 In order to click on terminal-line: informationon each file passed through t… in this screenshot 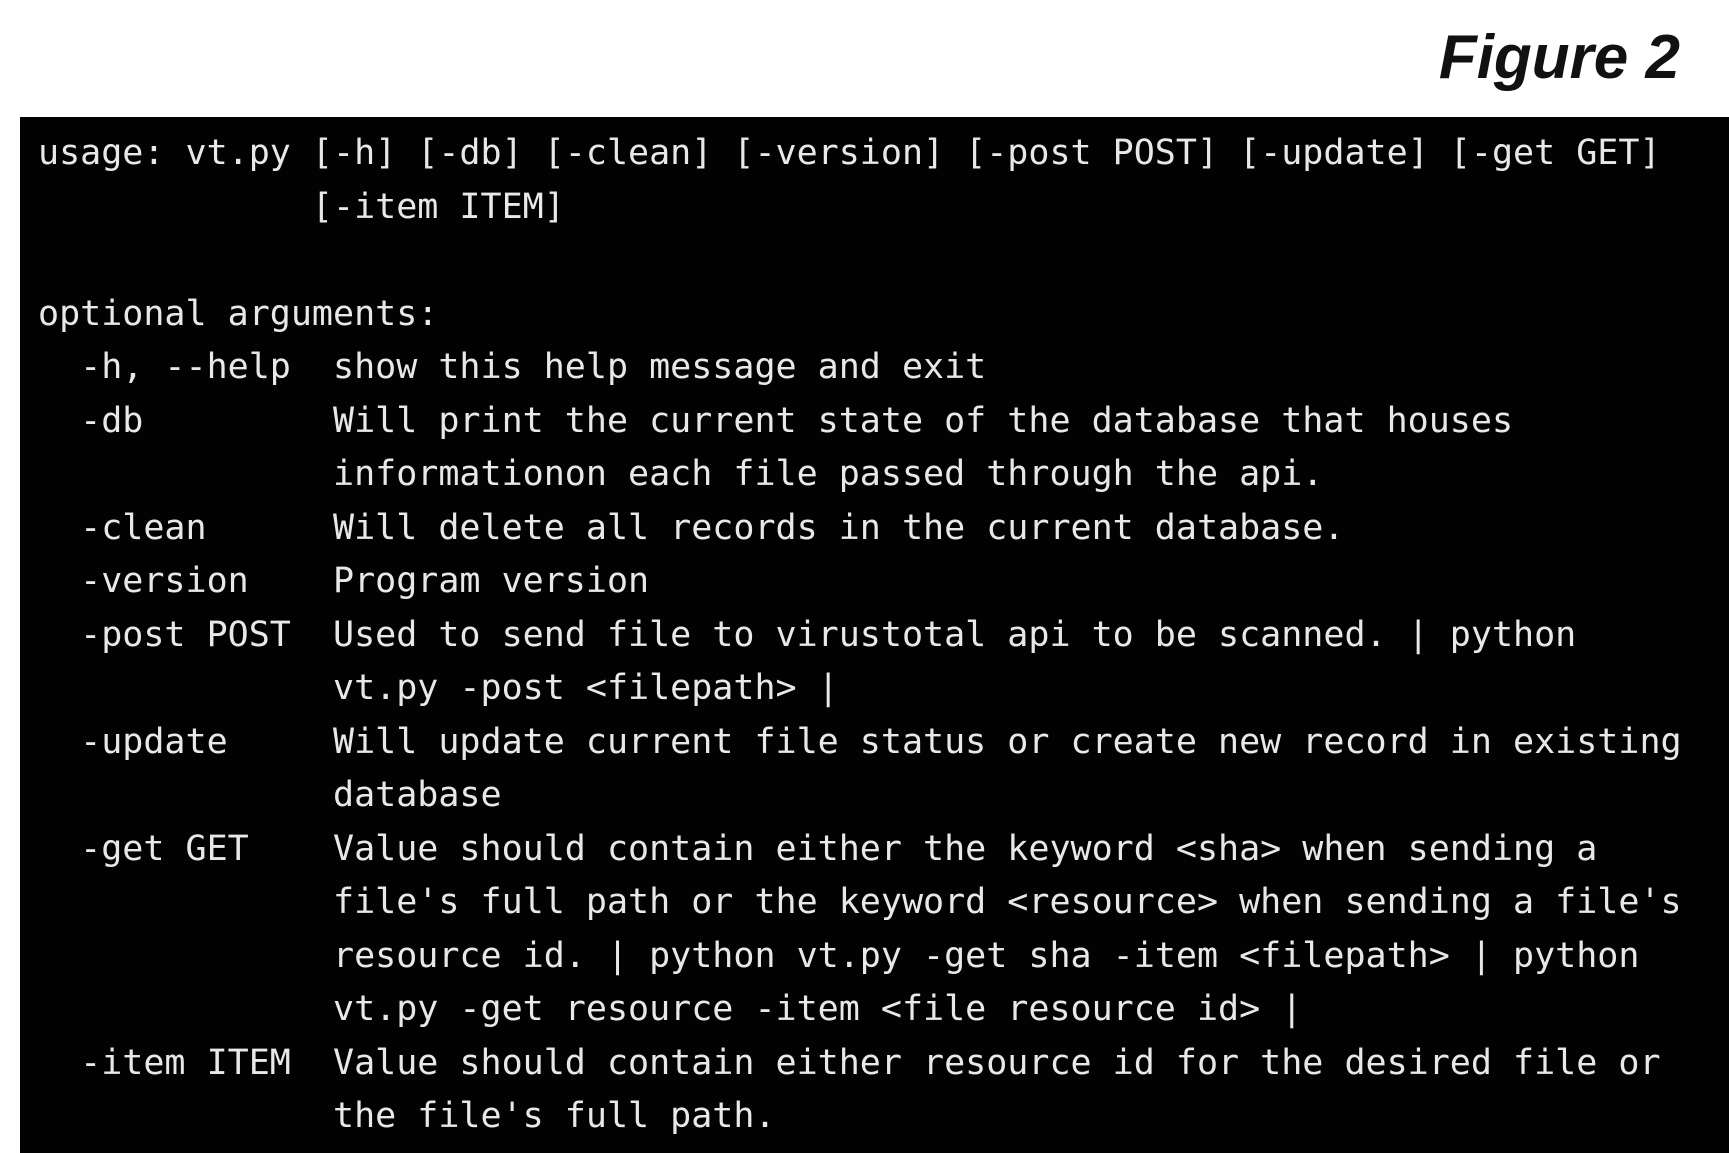, I will do `click(681, 474)`.